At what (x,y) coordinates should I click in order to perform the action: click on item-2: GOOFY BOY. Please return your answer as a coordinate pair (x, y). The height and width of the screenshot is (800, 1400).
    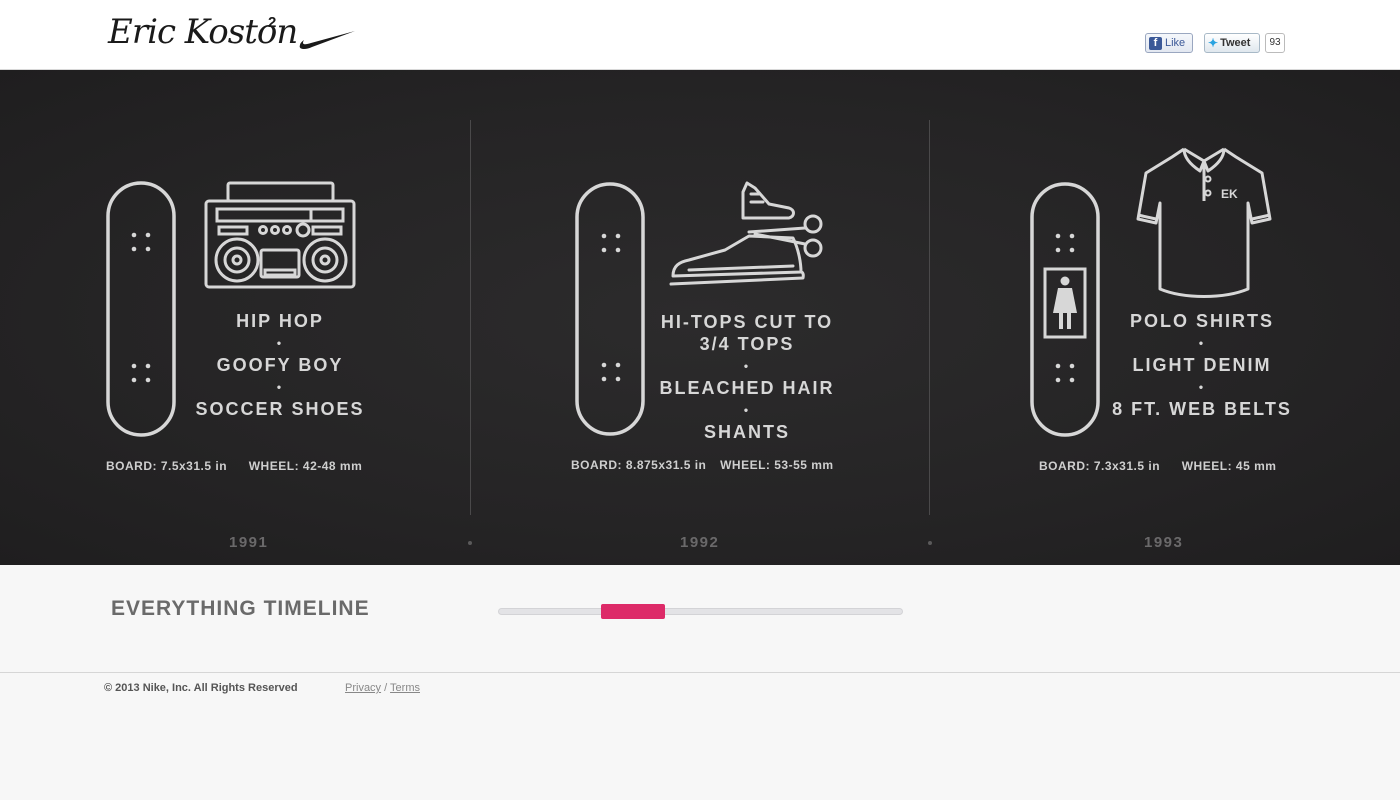
    Looking at the image, I should click on (280, 365).